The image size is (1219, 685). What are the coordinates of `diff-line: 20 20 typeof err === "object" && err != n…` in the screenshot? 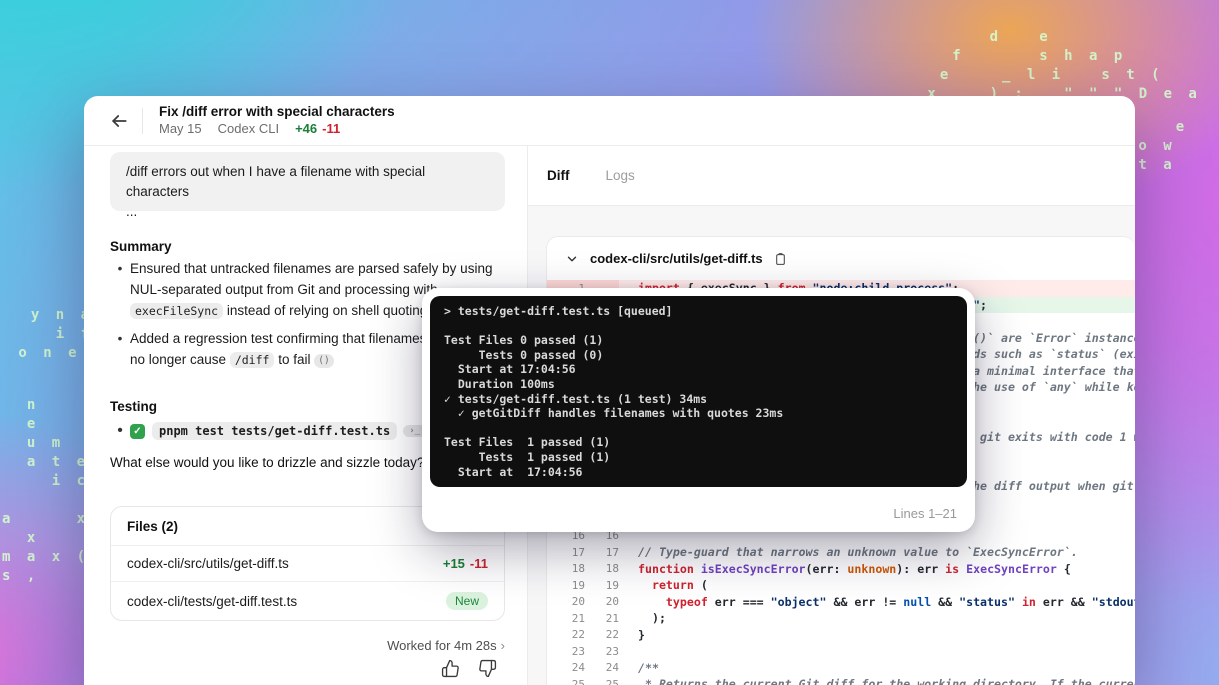 It's located at (841, 602).